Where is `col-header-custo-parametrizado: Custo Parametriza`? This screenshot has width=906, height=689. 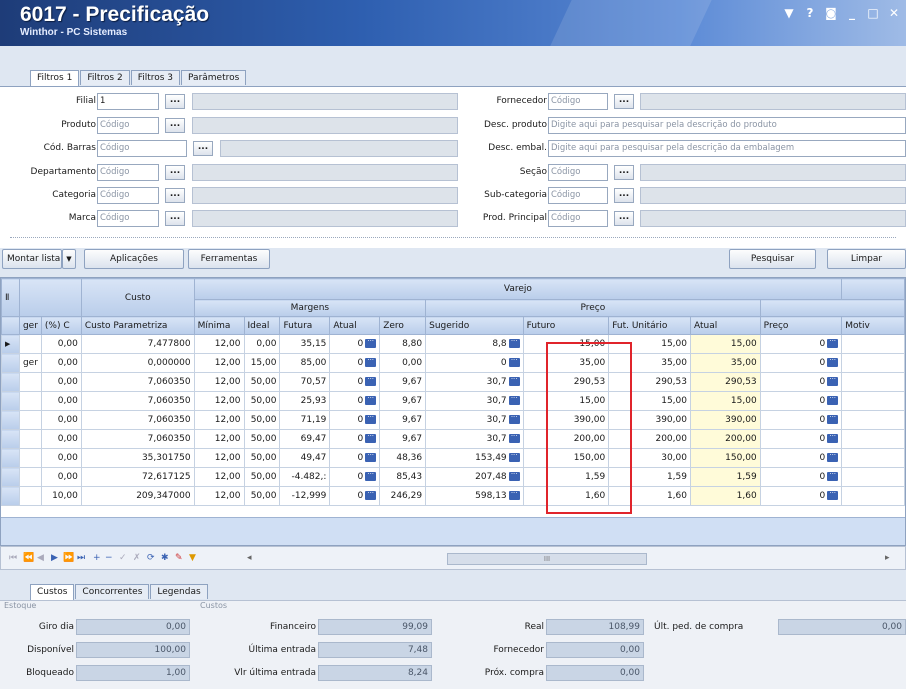
col-header-custo-parametrizado: Custo Parametriza is located at coordinates (137, 325).